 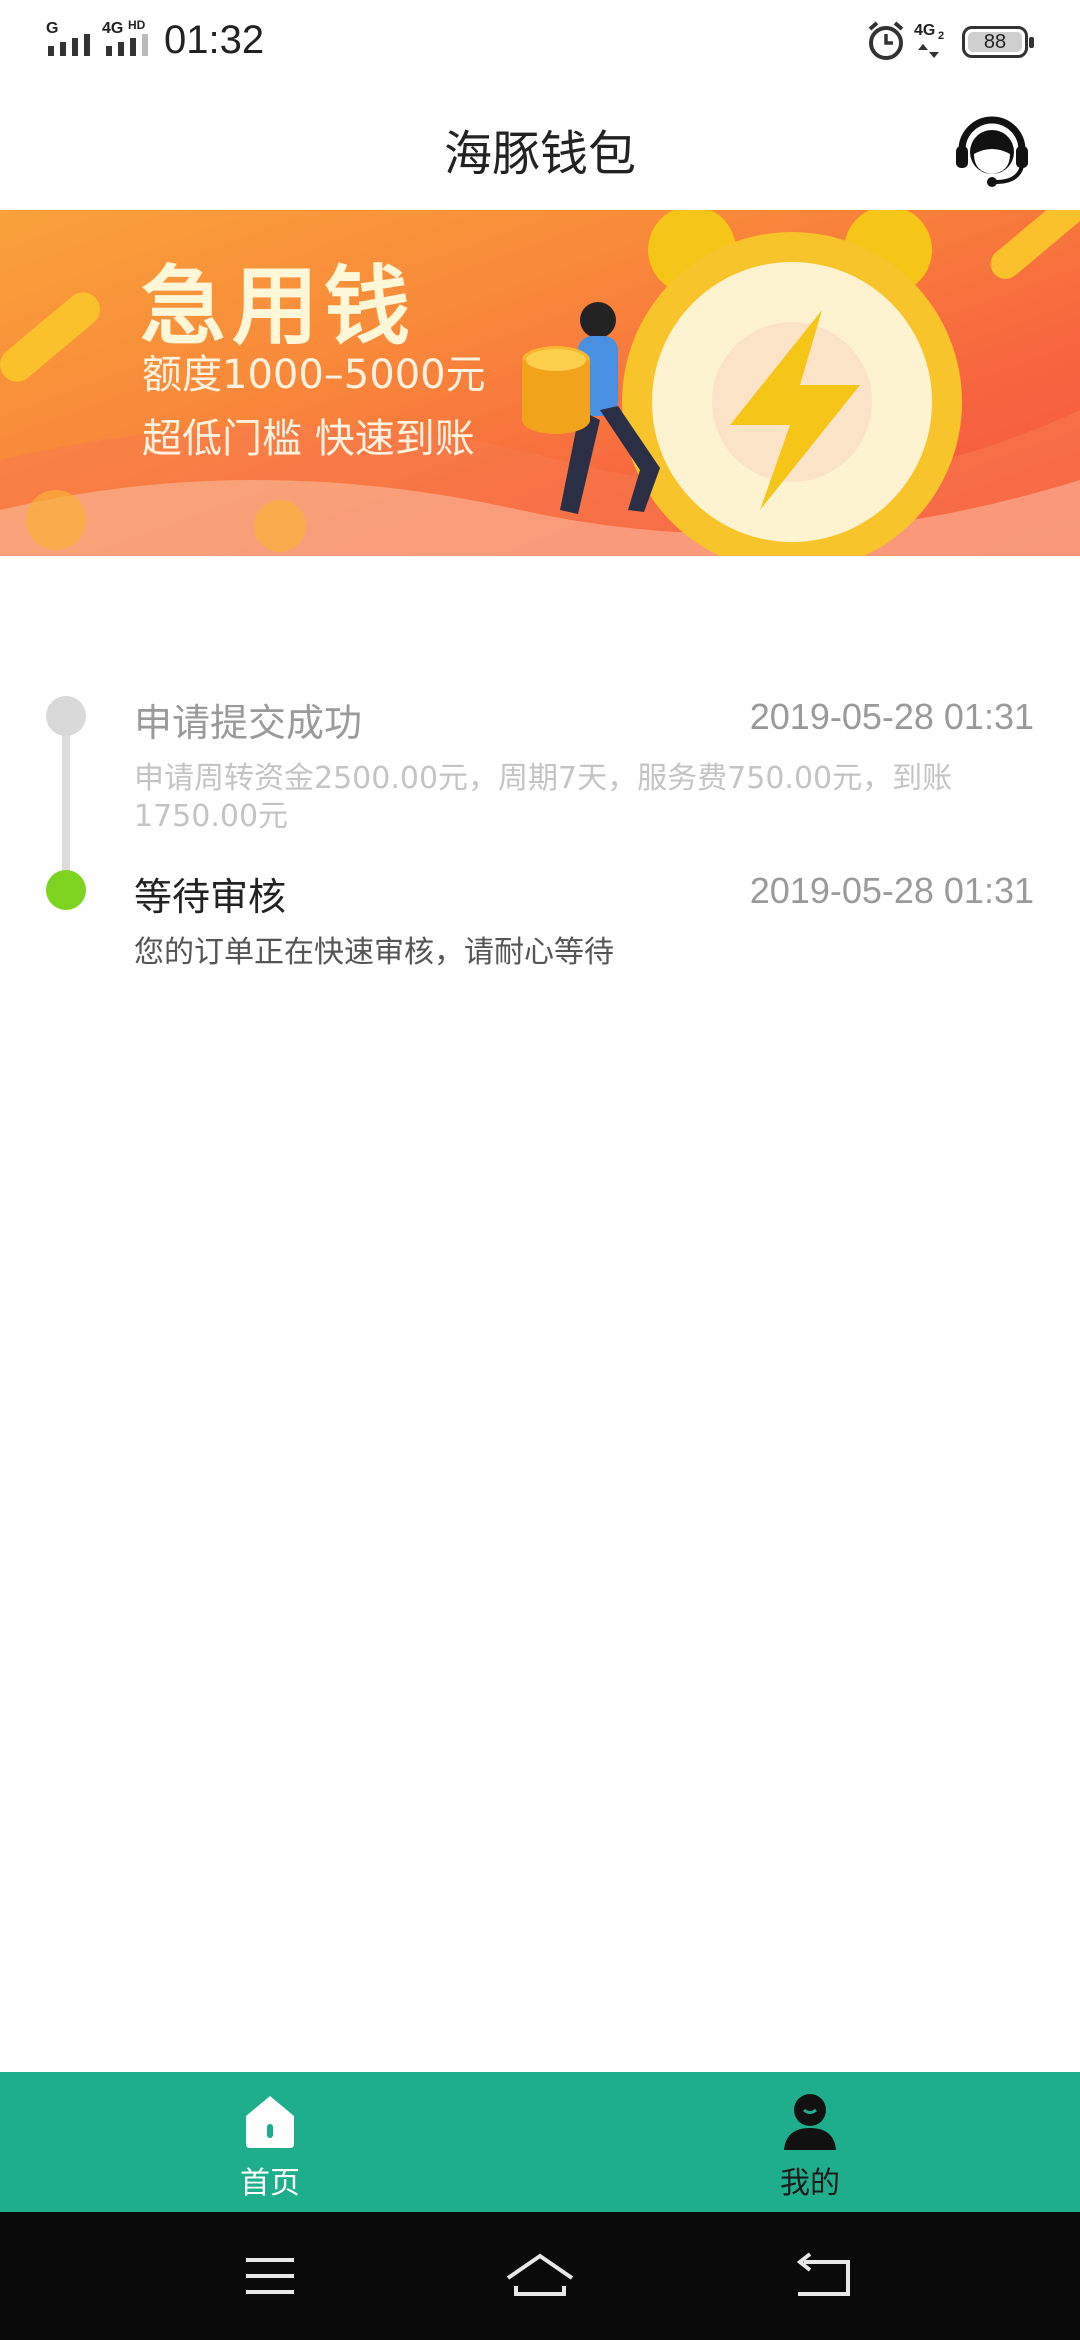 I want to click on tab-home: 首页, so click(x=270, y=2142).